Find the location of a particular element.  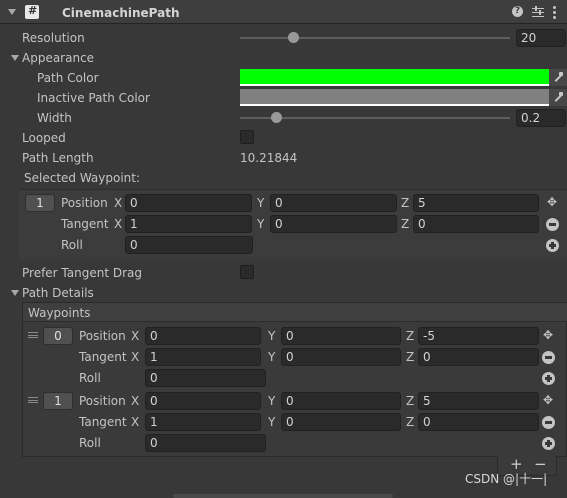

looped-label: Looped is located at coordinates (44, 138).